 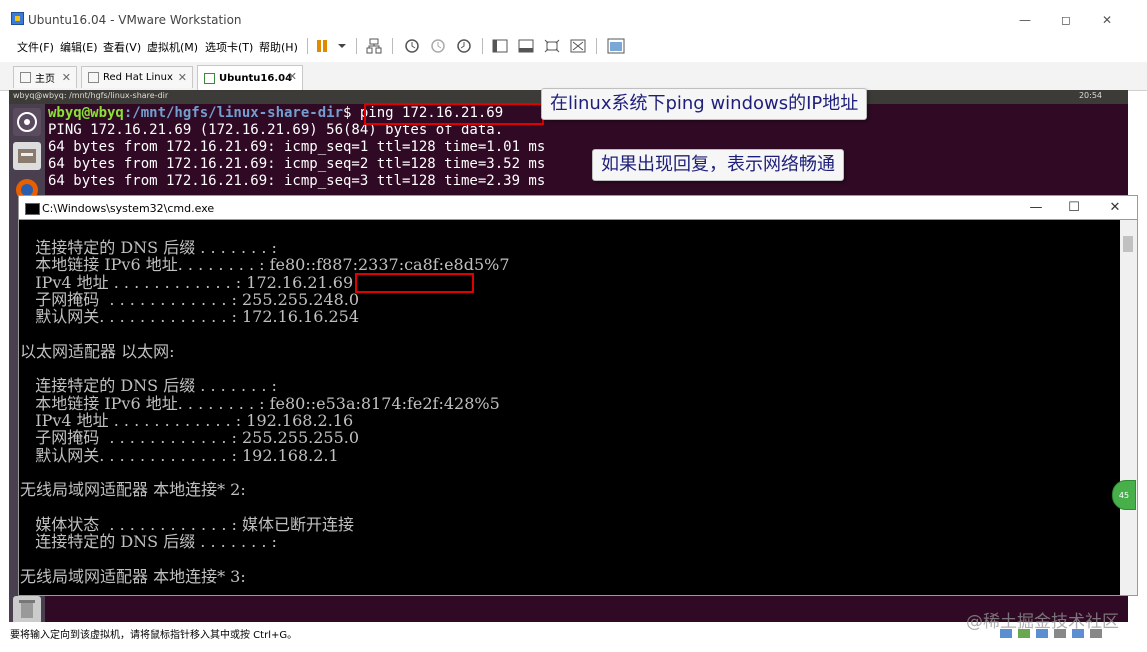 I want to click on home-icon, so click(x=25, y=77).